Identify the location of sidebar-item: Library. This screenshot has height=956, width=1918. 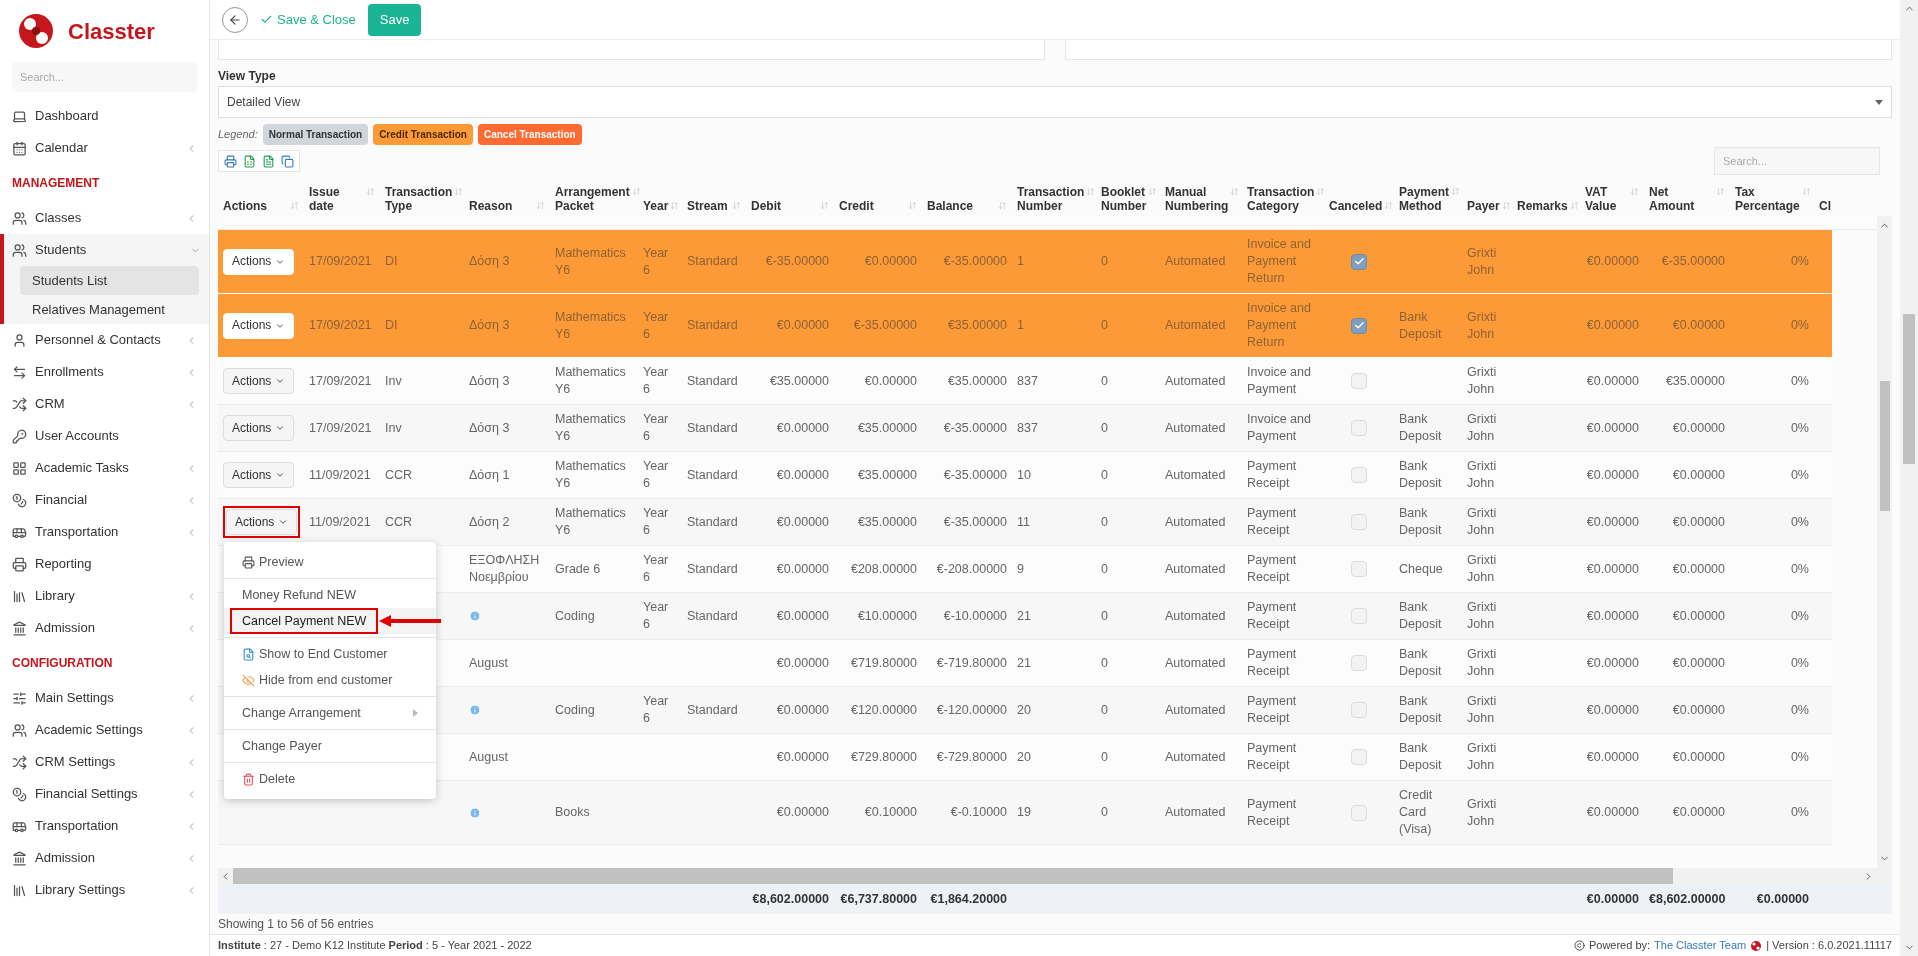
(104, 596).